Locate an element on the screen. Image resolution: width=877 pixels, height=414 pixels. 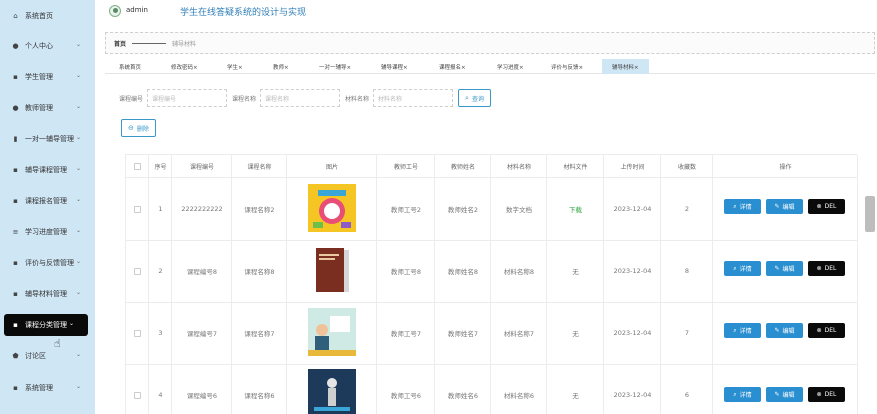
sidebar-item-enrollment: ▪ 课程报名管理 ⌄ is located at coordinates (47, 201).